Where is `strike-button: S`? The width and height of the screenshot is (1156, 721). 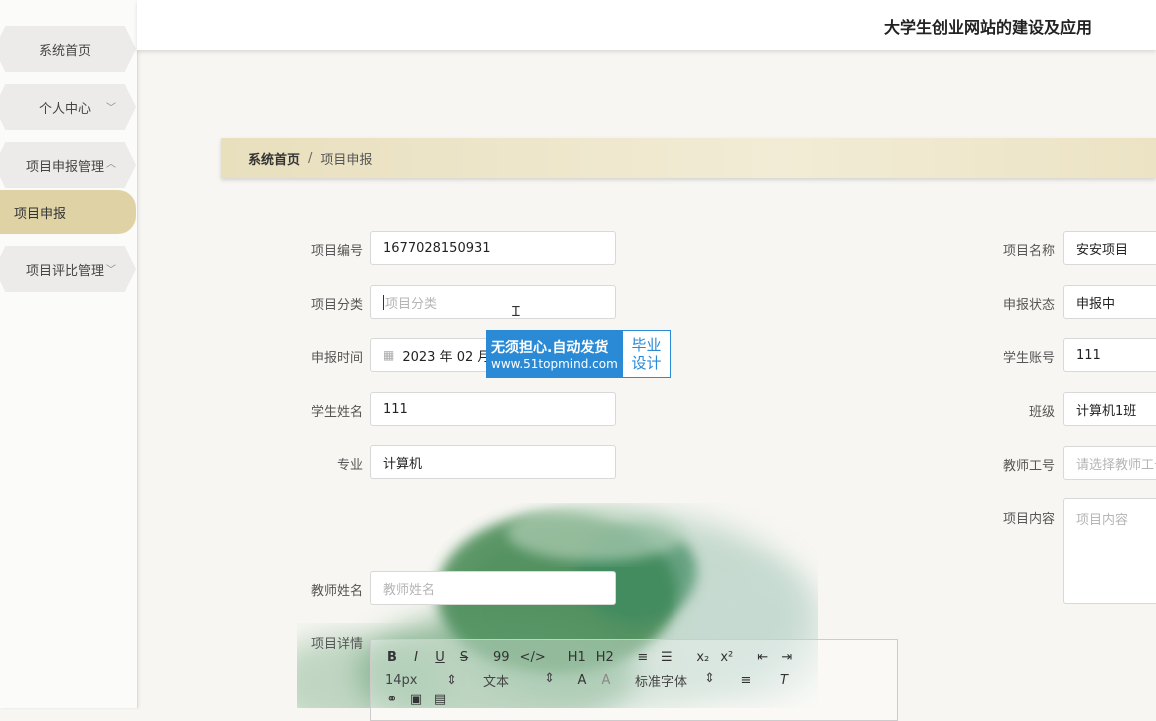
strike-button: S is located at coordinates (464, 657).